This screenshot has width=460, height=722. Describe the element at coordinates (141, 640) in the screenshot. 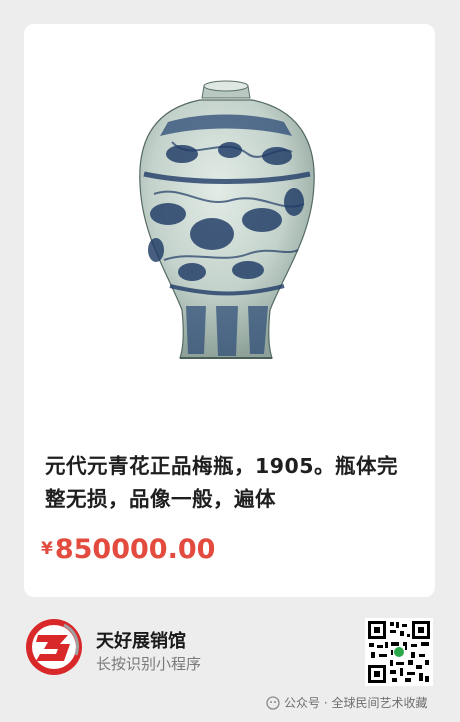

I see `shop-name: 天好展销馆` at that location.